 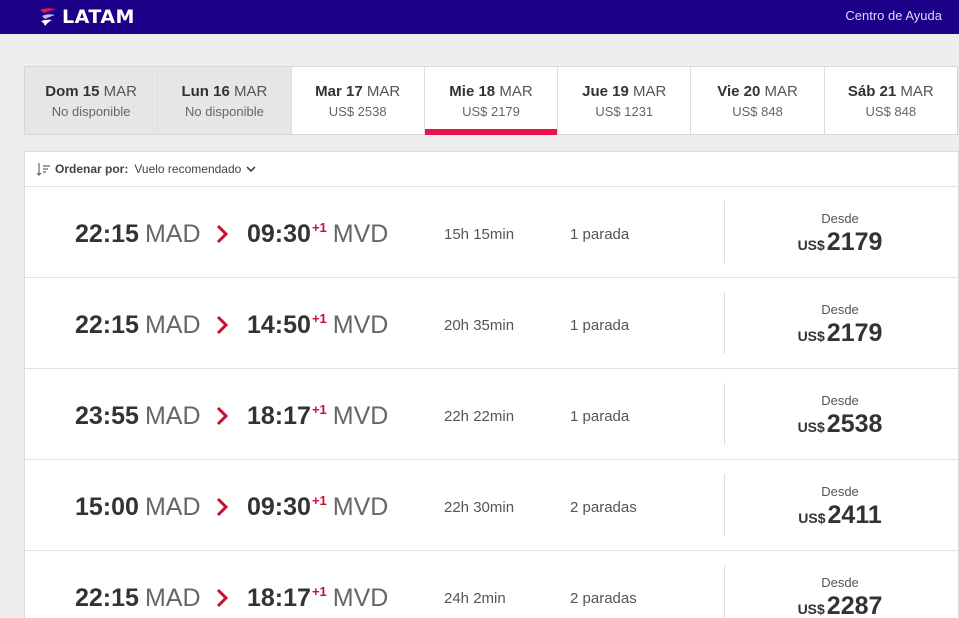 What do you see at coordinates (72, 91) in the screenshot?
I see `date-tab-day: Dom 15` at bounding box center [72, 91].